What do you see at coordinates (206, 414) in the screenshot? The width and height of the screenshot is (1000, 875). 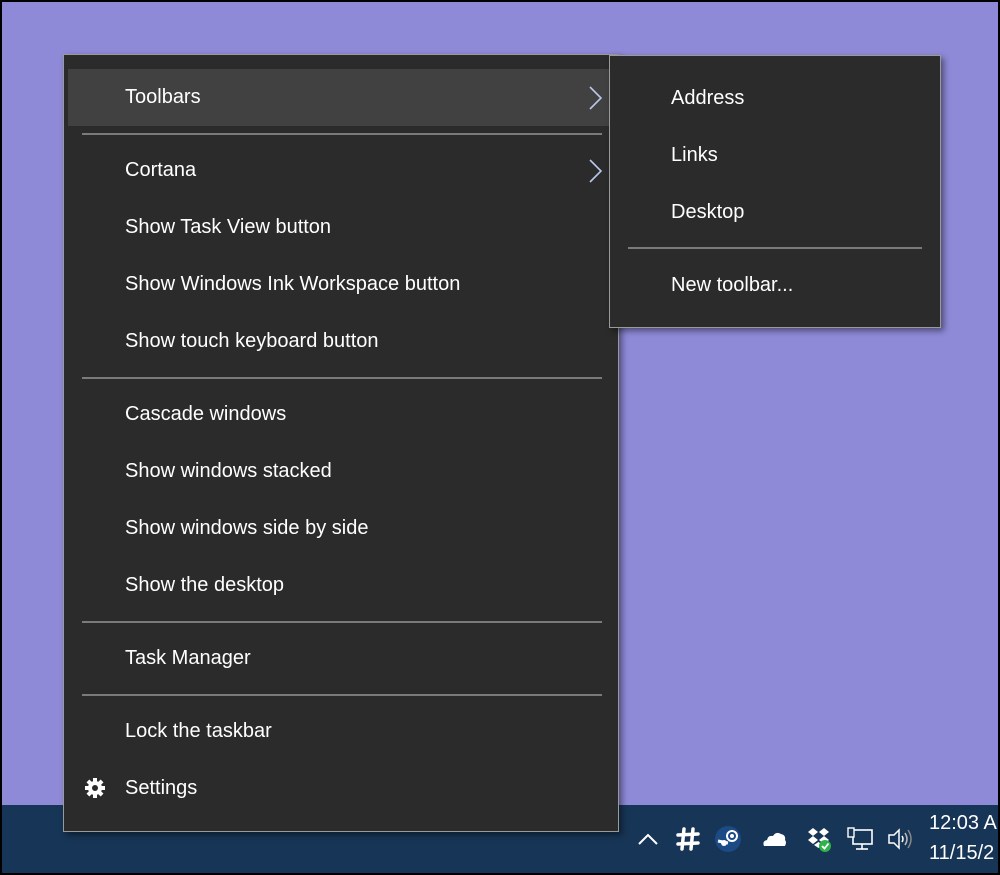 I see `menu-item-label: Cascade windows` at bounding box center [206, 414].